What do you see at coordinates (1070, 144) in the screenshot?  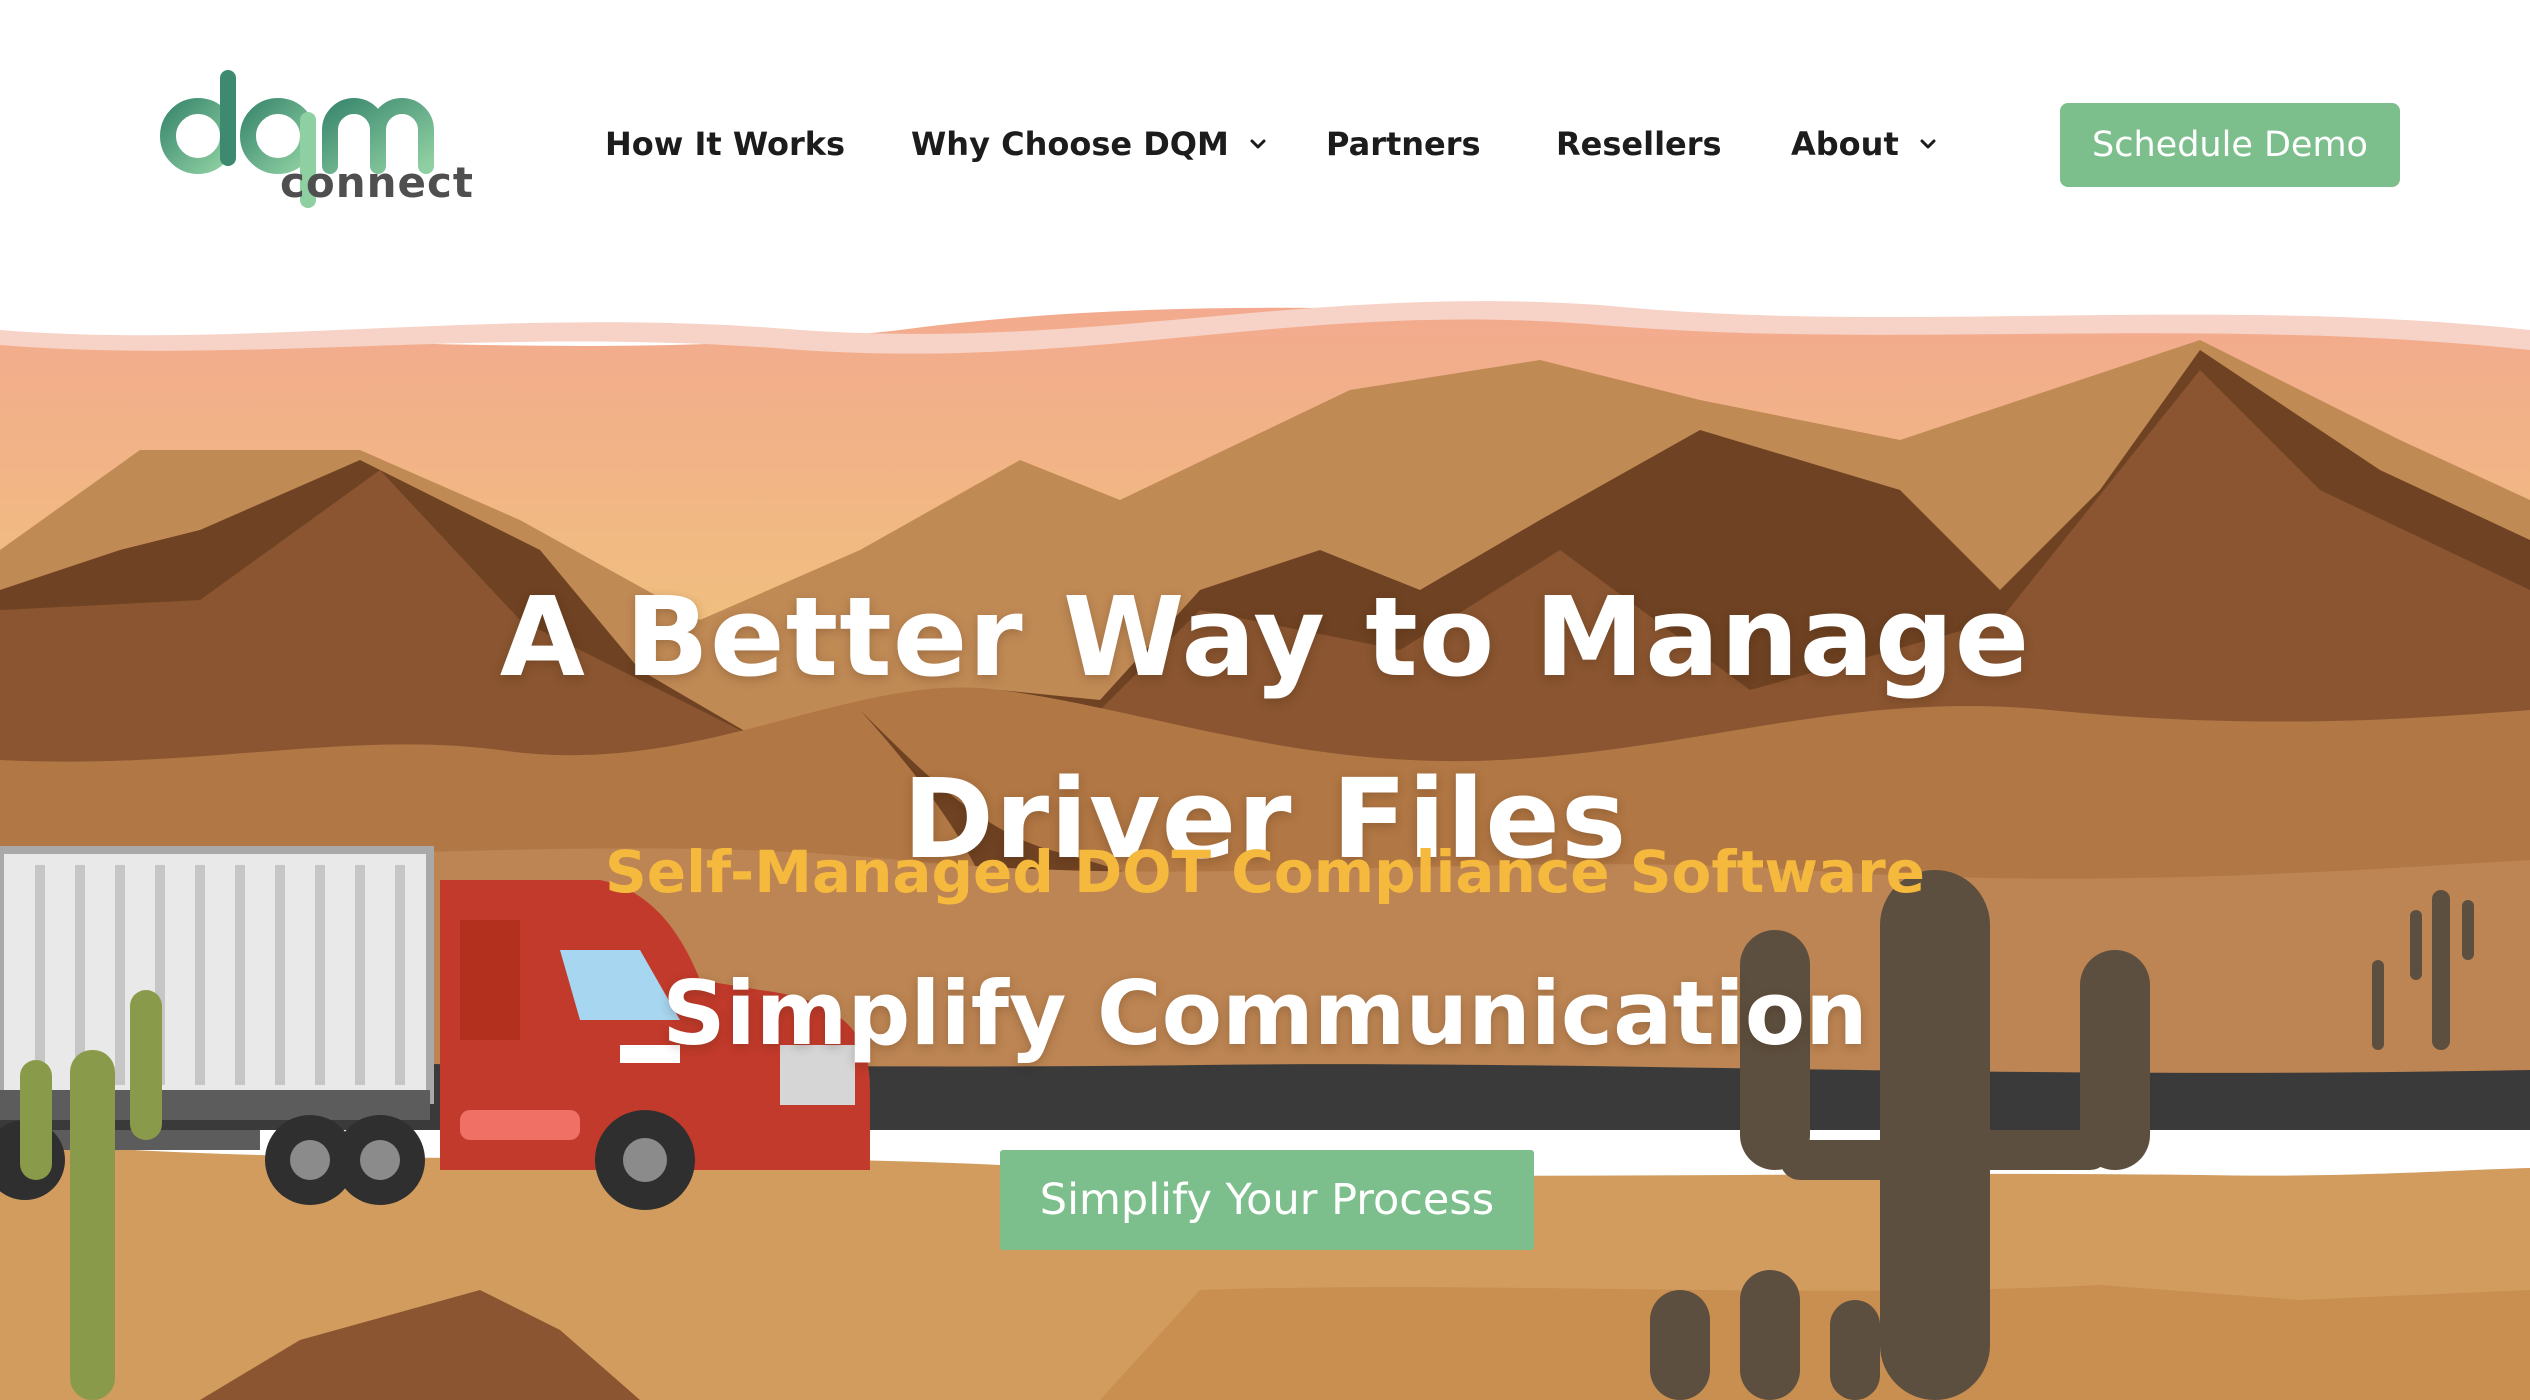 I see `nav-label: Why Choose DQM` at bounding box center [1070, 144].